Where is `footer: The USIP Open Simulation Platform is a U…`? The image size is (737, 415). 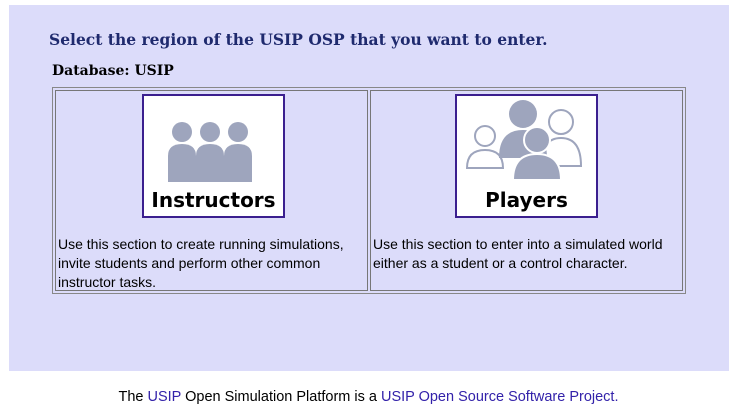
footer: The USIP Open Simulation Platform is a U… is located at coordinates (368, 397).